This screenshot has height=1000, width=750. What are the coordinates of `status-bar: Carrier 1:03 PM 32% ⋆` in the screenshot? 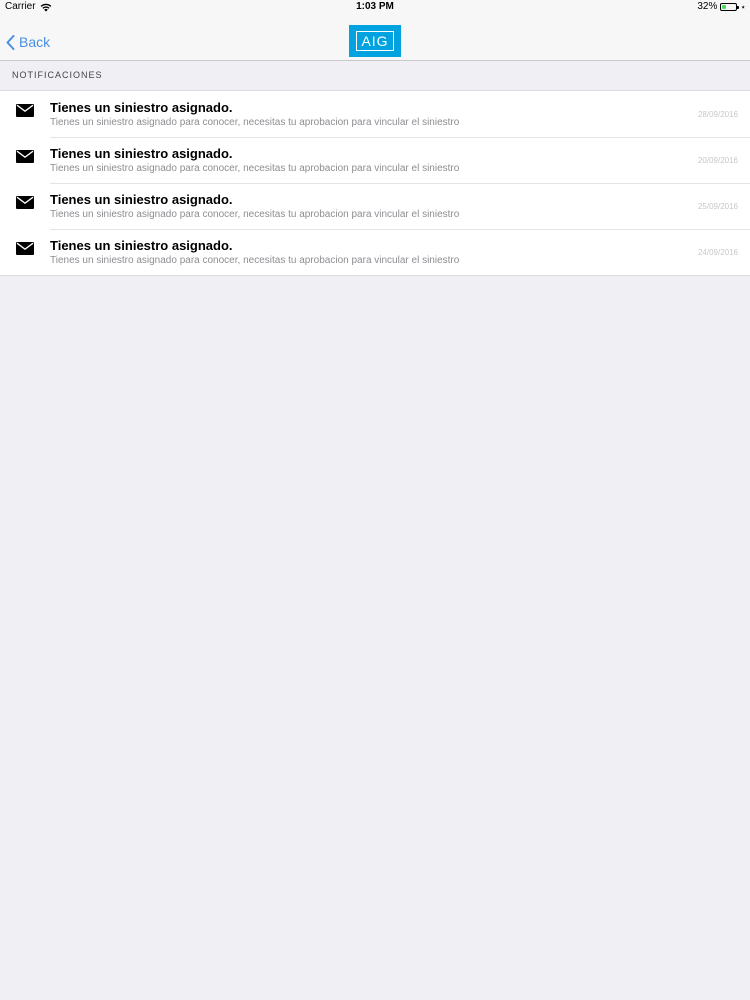 It's located at (375, 7).